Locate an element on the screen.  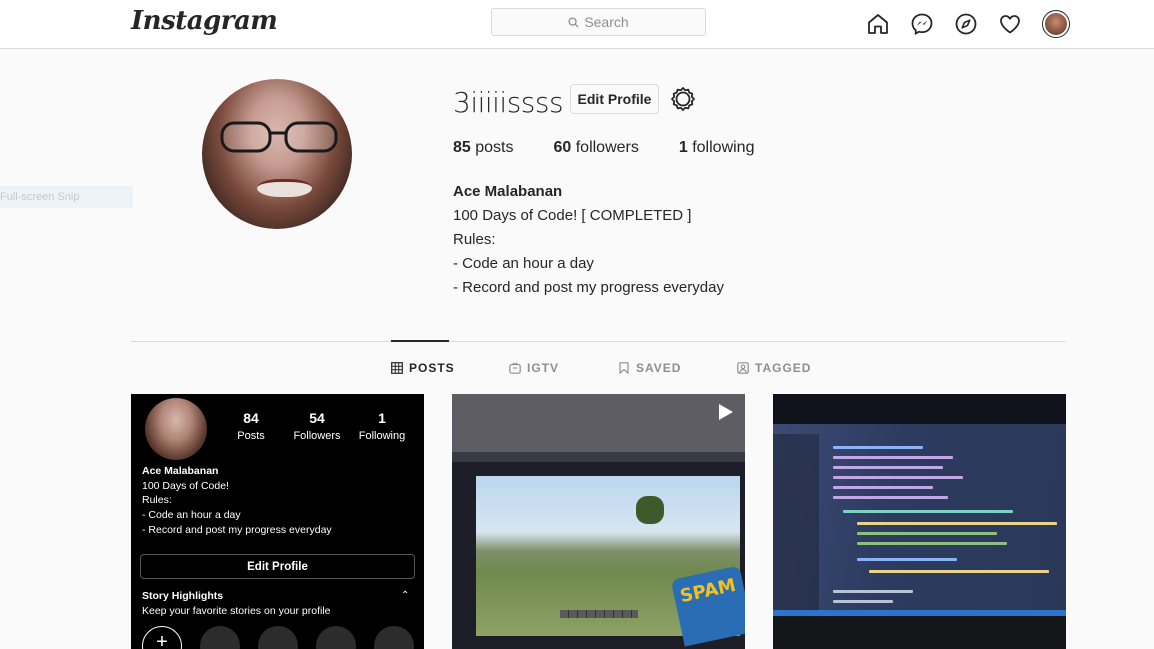
bio-line: Rules: is located at coordinates (474, 239).